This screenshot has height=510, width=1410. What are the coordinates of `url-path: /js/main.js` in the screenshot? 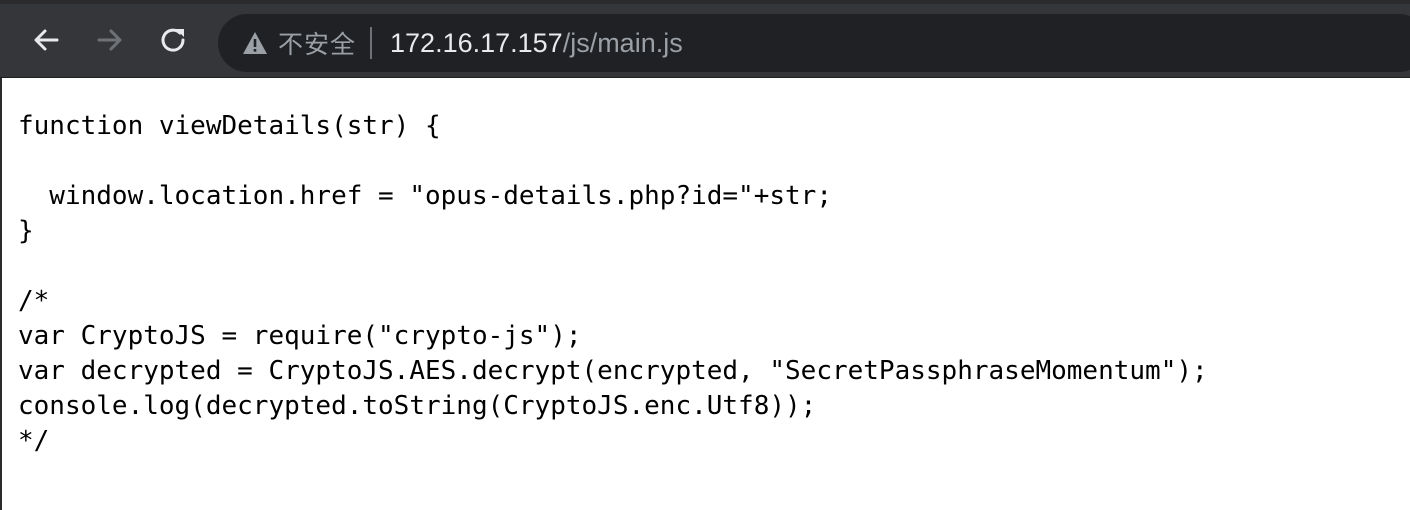 It's located at (622, 42).